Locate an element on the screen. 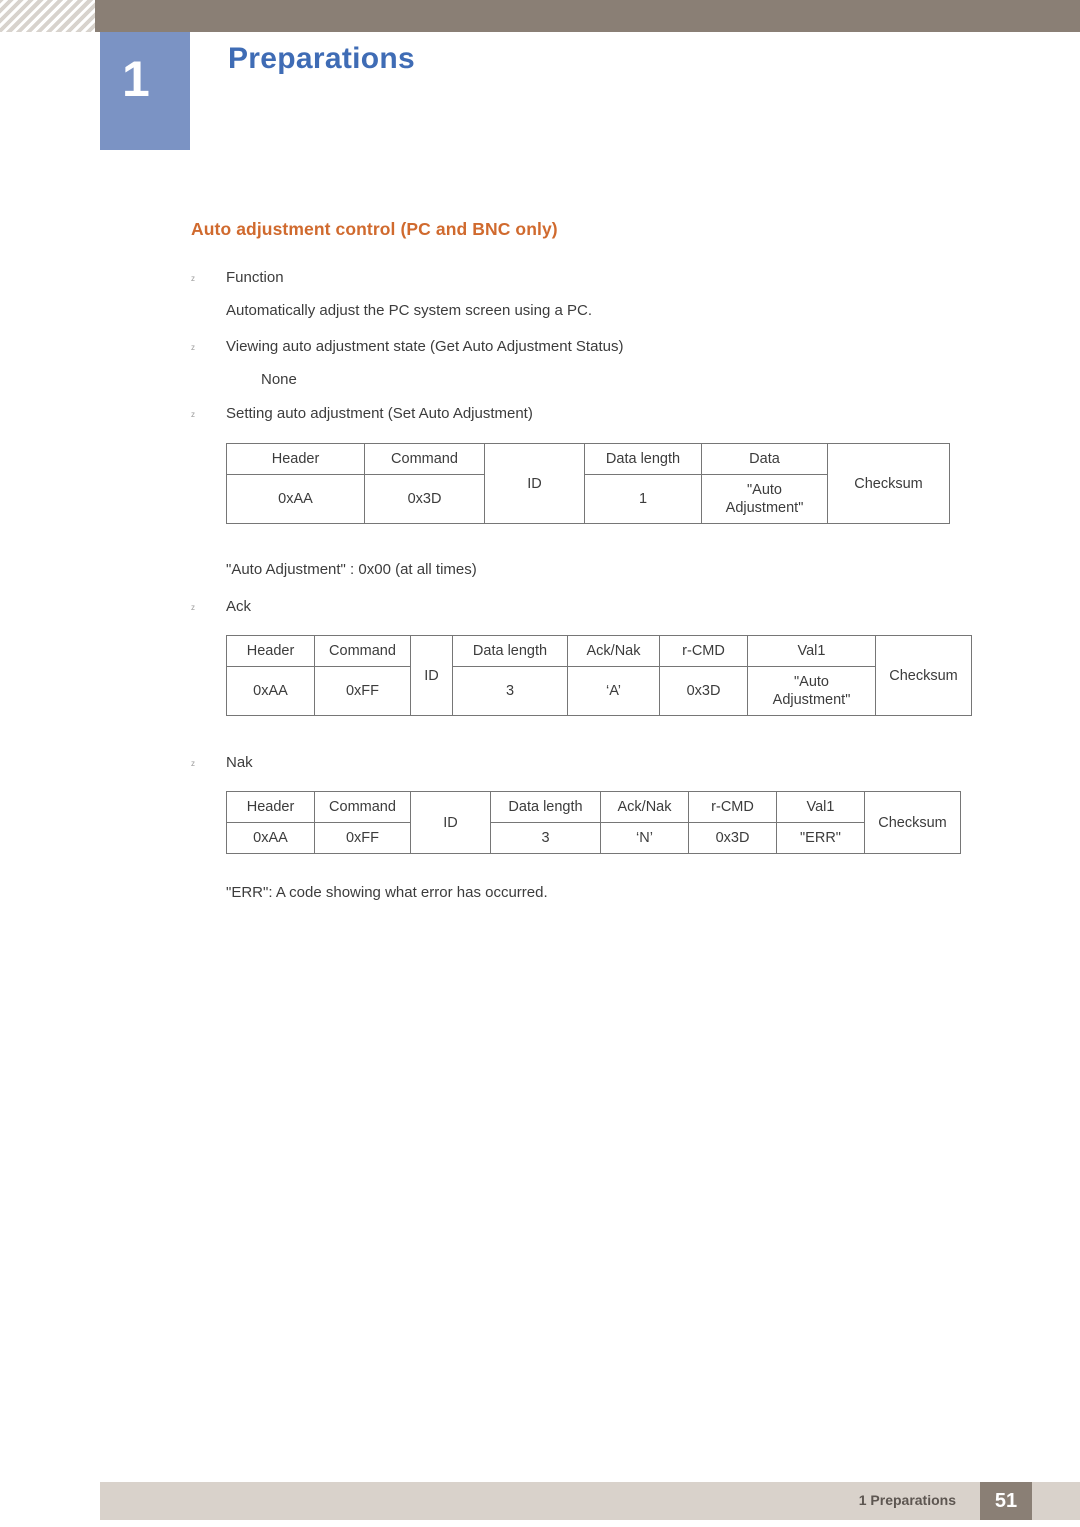  cell-value-val1-line2: Adjustment" is located at coordinates (811, 700).